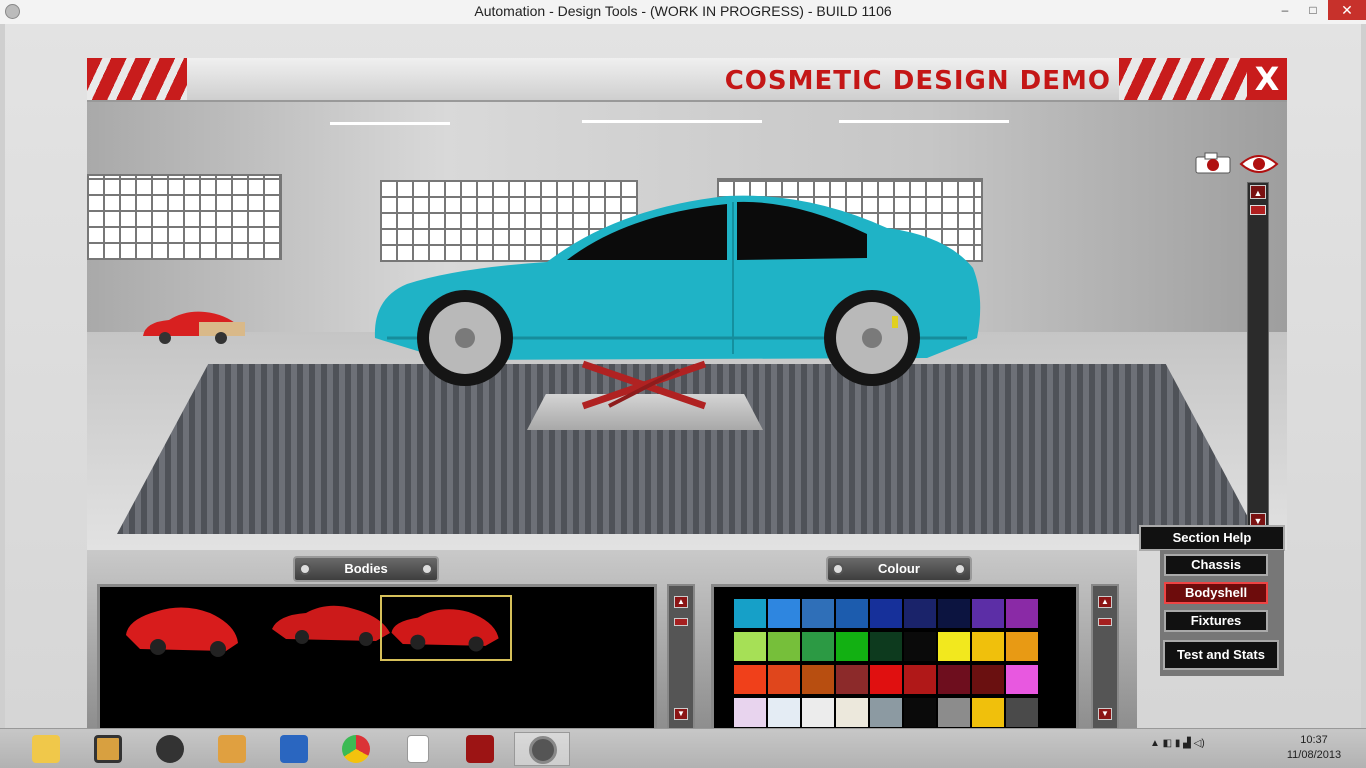 The image size is (1366, 768). I want to click on close-demo-button: X, so click(1267, 79).